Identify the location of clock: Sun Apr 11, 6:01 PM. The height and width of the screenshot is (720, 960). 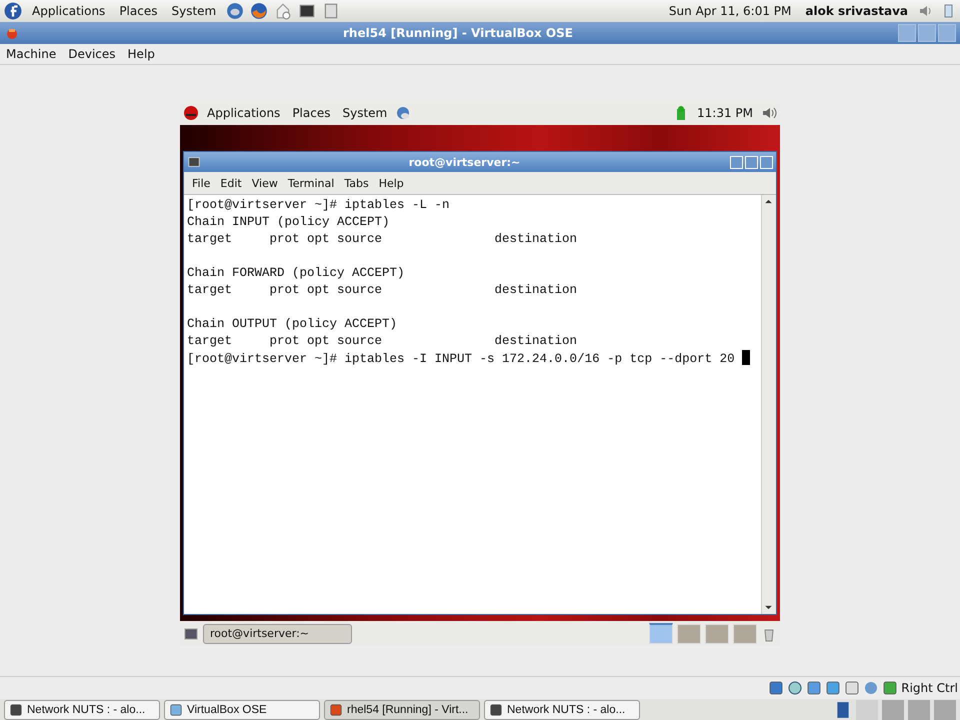
(730, 11).